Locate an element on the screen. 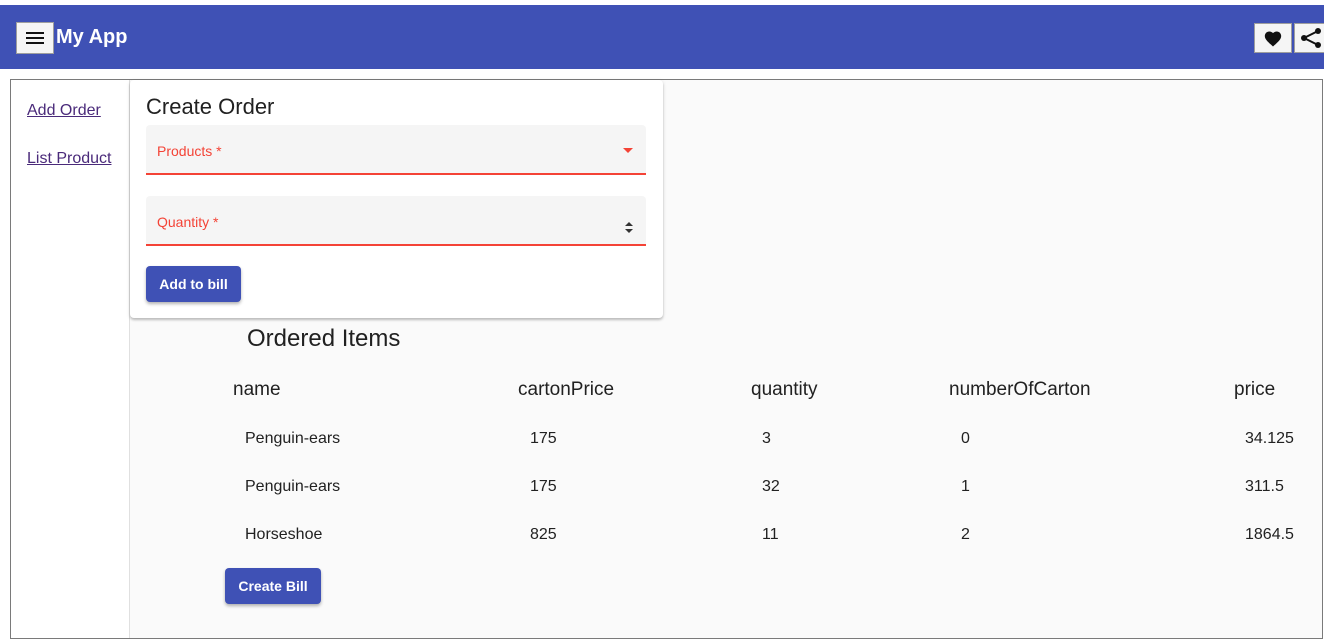  share-button is located at coordinates (1309, 38).